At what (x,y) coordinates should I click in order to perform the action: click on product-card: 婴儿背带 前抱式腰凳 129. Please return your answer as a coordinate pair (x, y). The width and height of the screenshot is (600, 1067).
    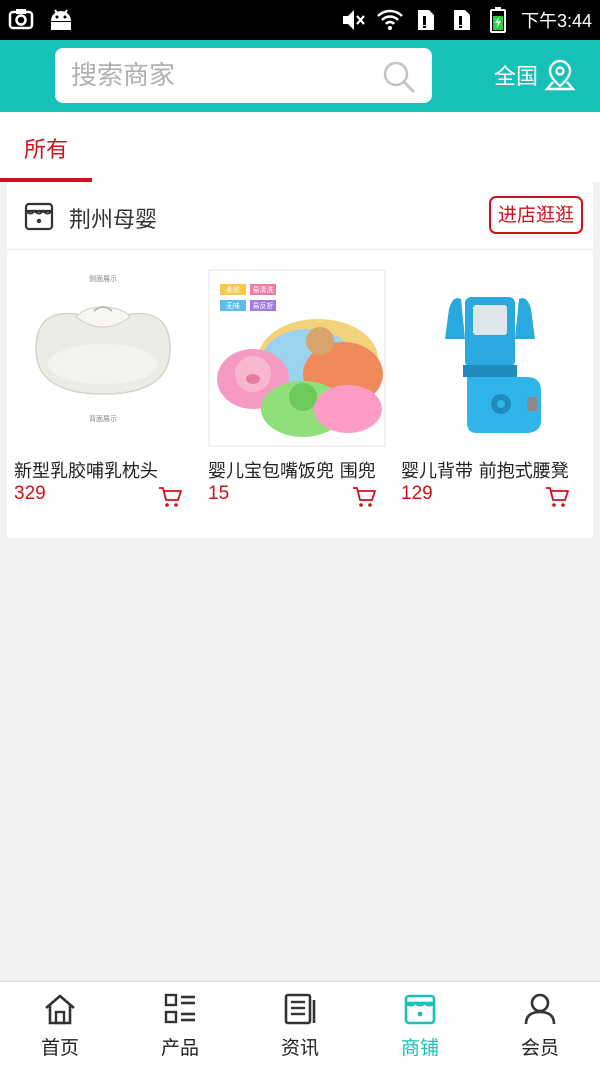
    Looking at the image, I should click on (491, 394).